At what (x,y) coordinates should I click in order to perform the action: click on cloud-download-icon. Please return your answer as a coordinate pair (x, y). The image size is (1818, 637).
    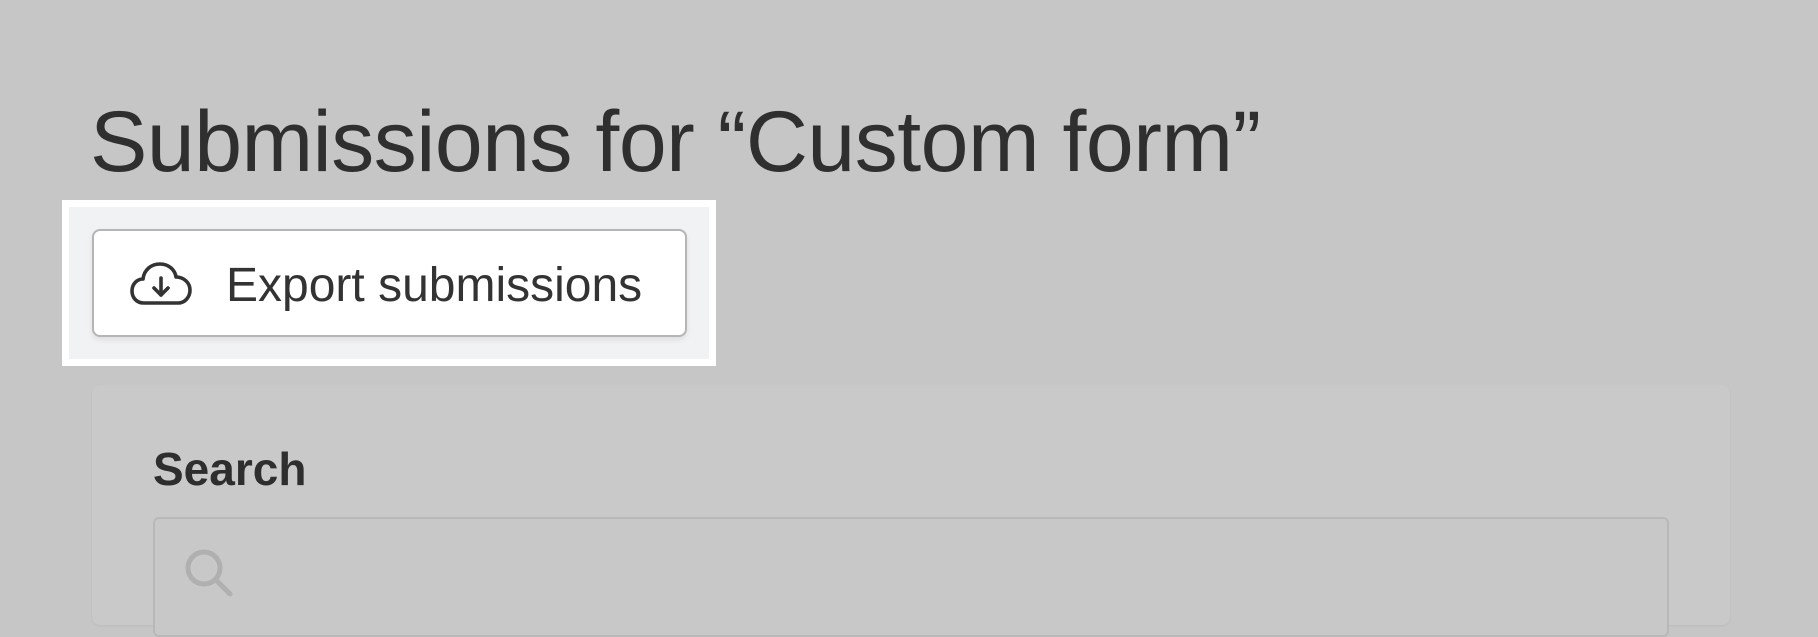
    Looking at the image, I should click on (161, 283).